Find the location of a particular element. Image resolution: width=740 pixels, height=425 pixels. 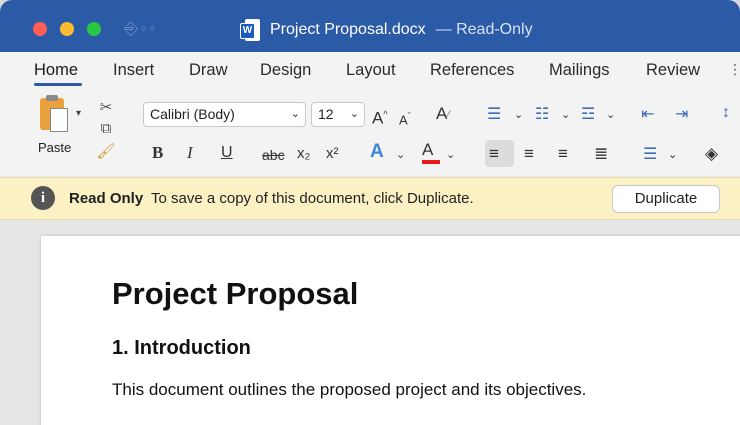

justify-icon: ≣ is located at coordinates (601, 154).